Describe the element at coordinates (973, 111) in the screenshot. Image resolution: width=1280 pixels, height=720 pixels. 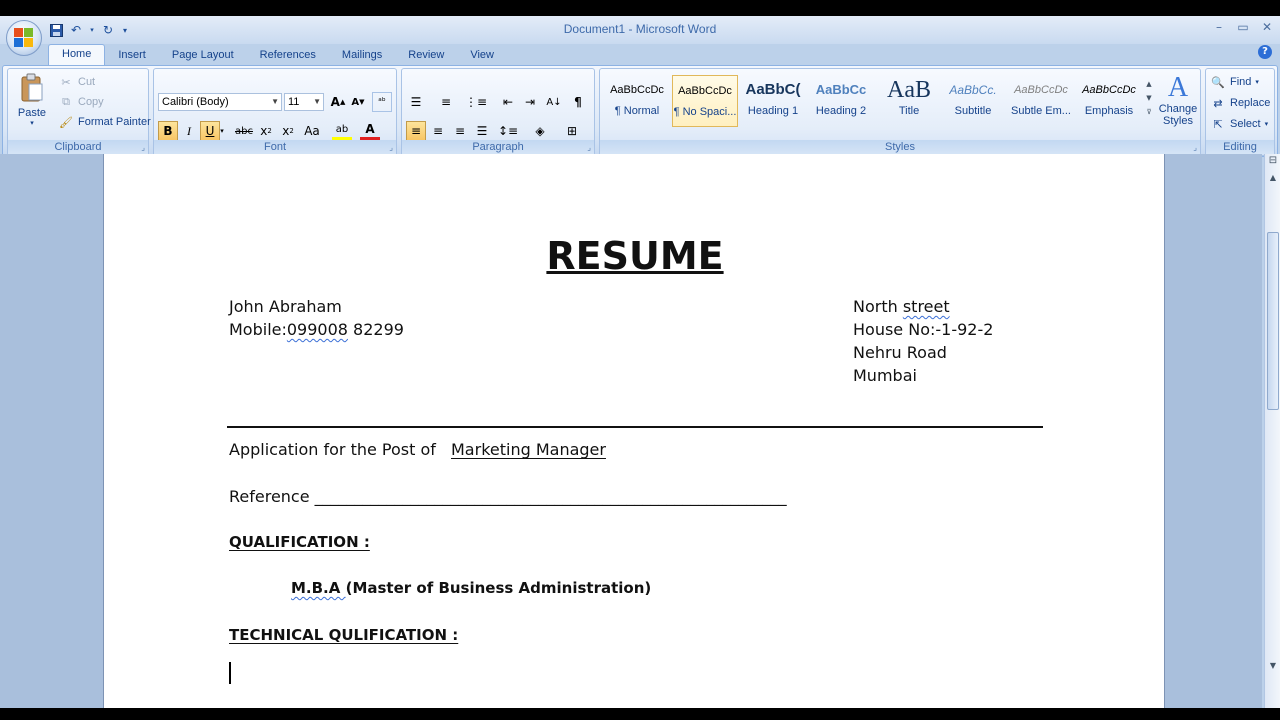
I see `style-name: Subtitle` at that location.